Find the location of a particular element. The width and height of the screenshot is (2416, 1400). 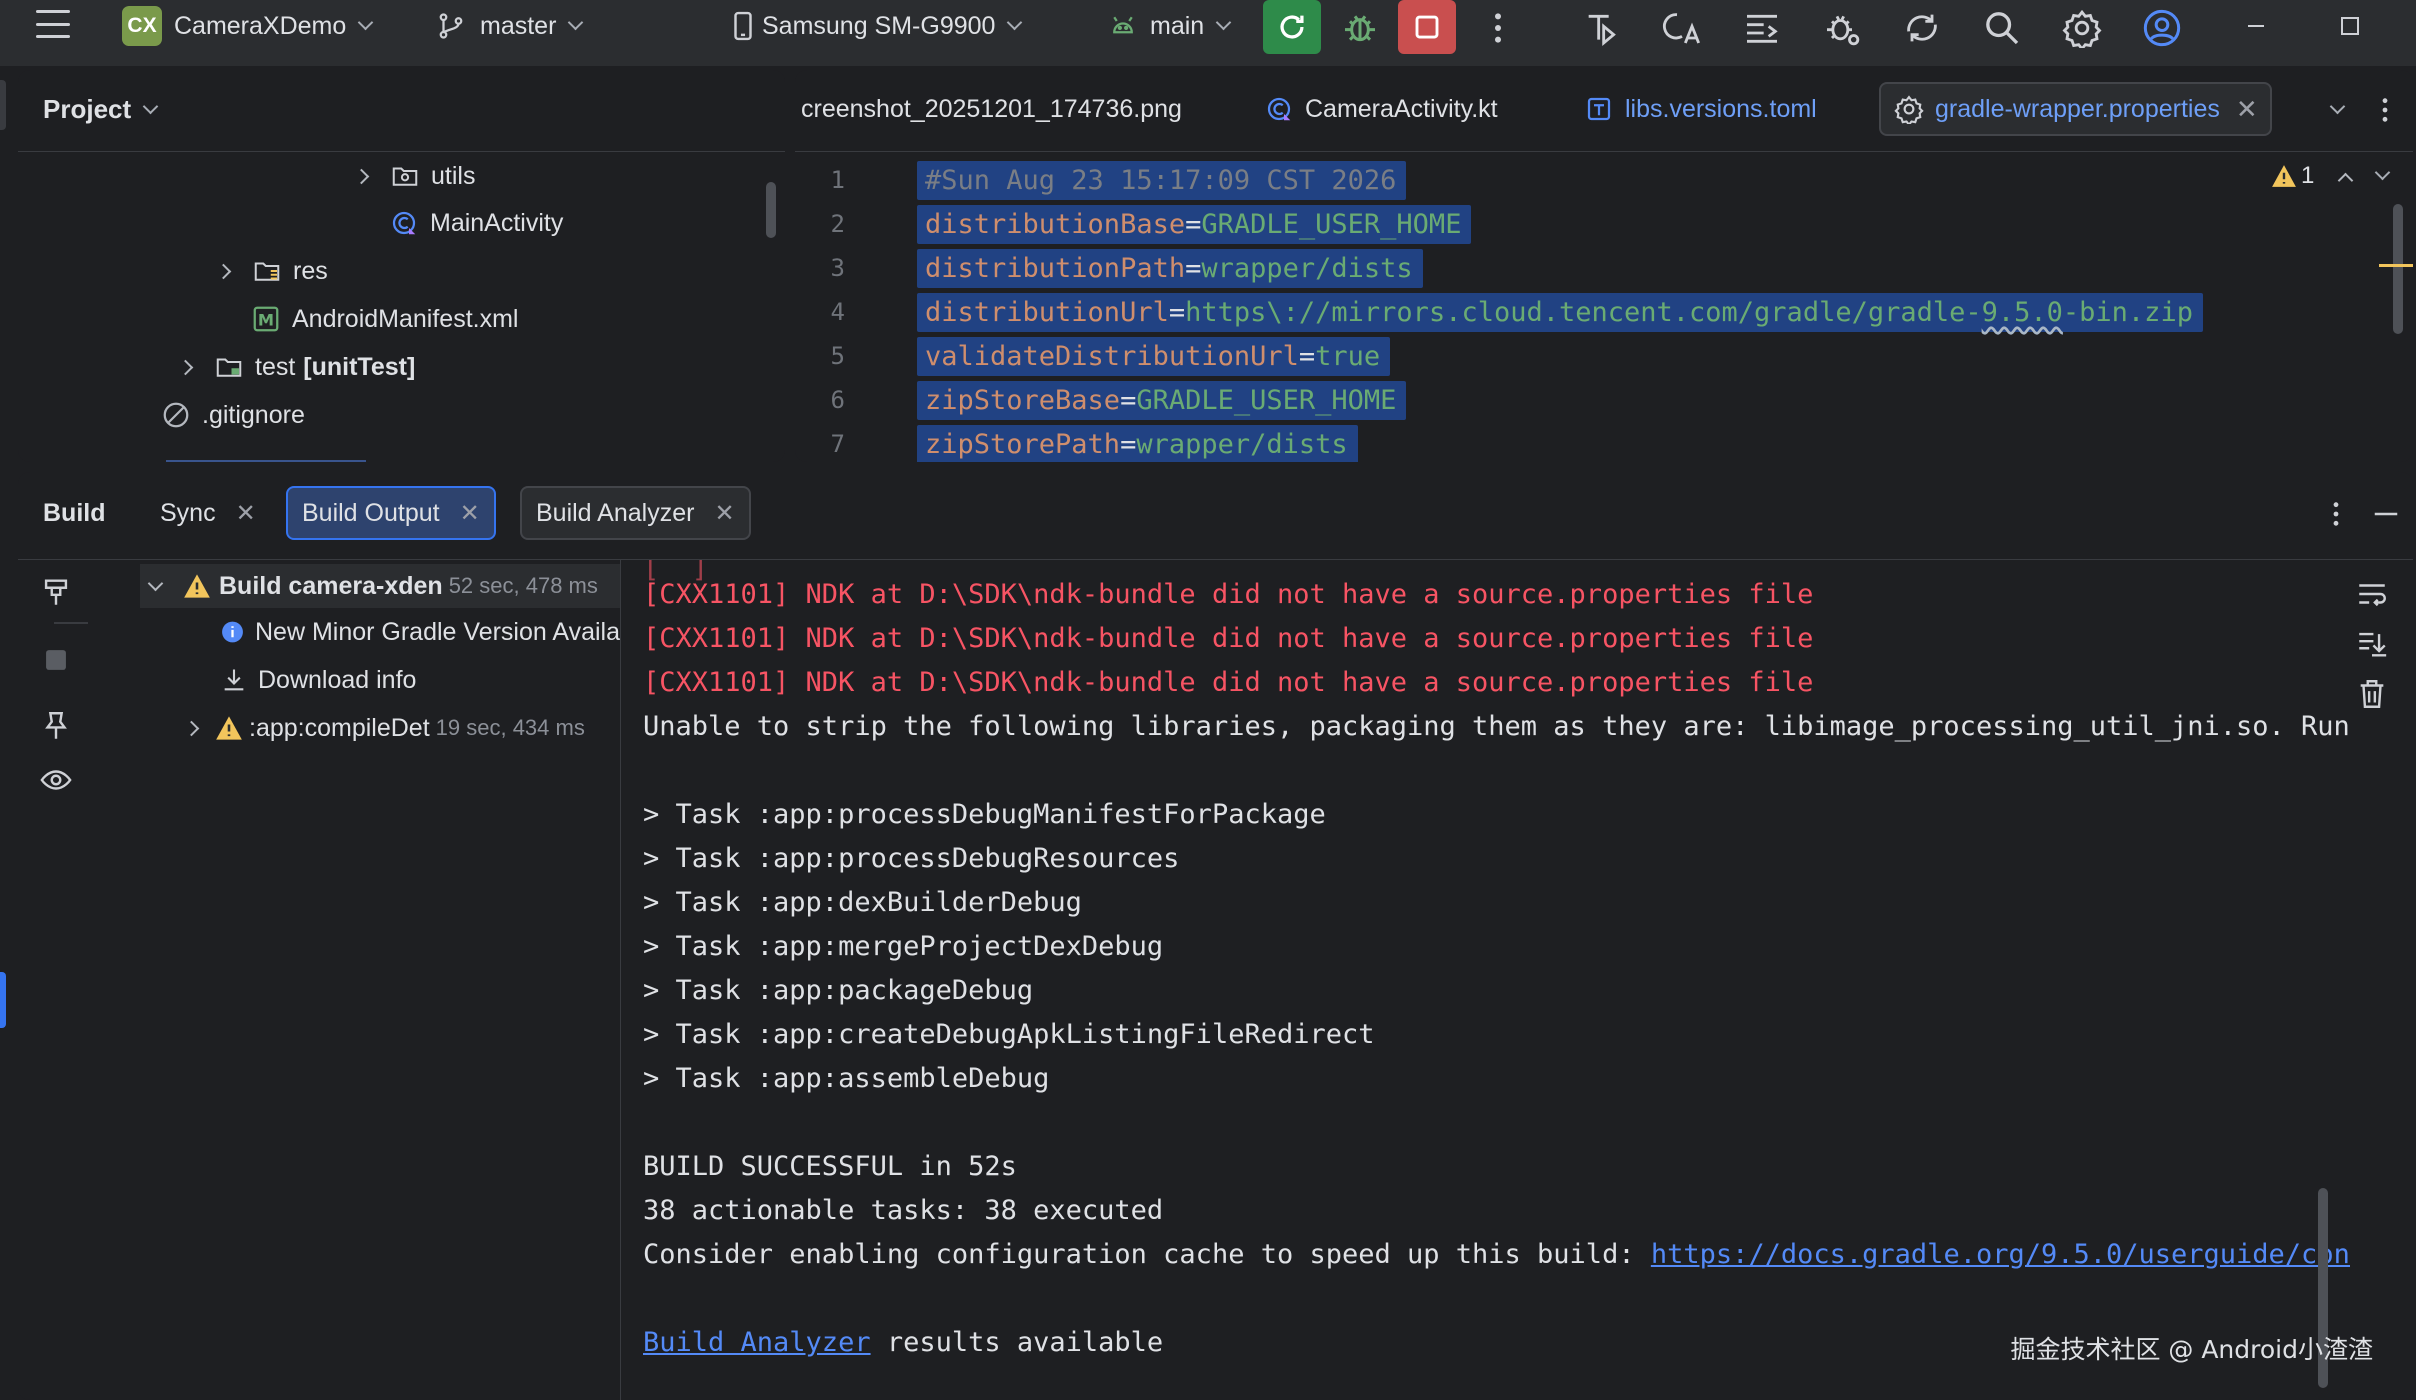

account-button is located at coordinates (2162, 28).